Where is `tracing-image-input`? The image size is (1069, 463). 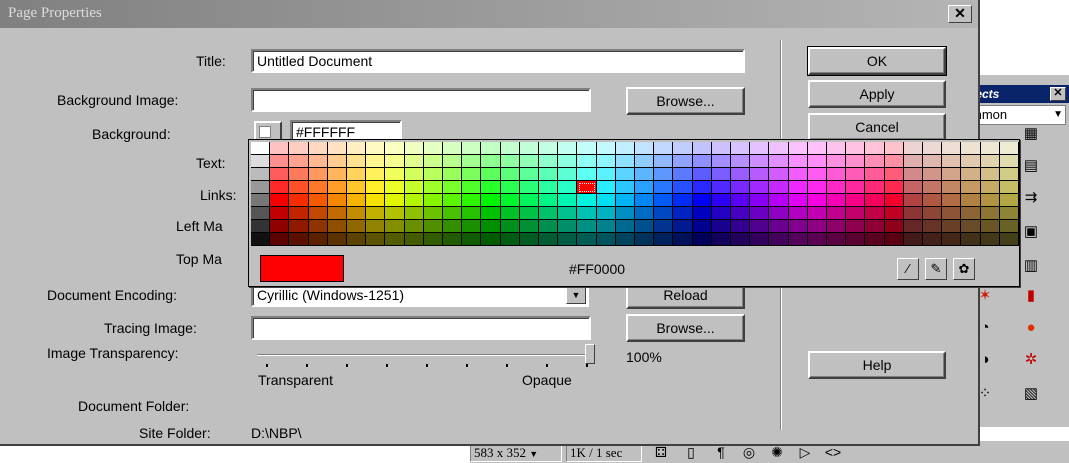
tracing-image-input is located at coordinates (421, 328).